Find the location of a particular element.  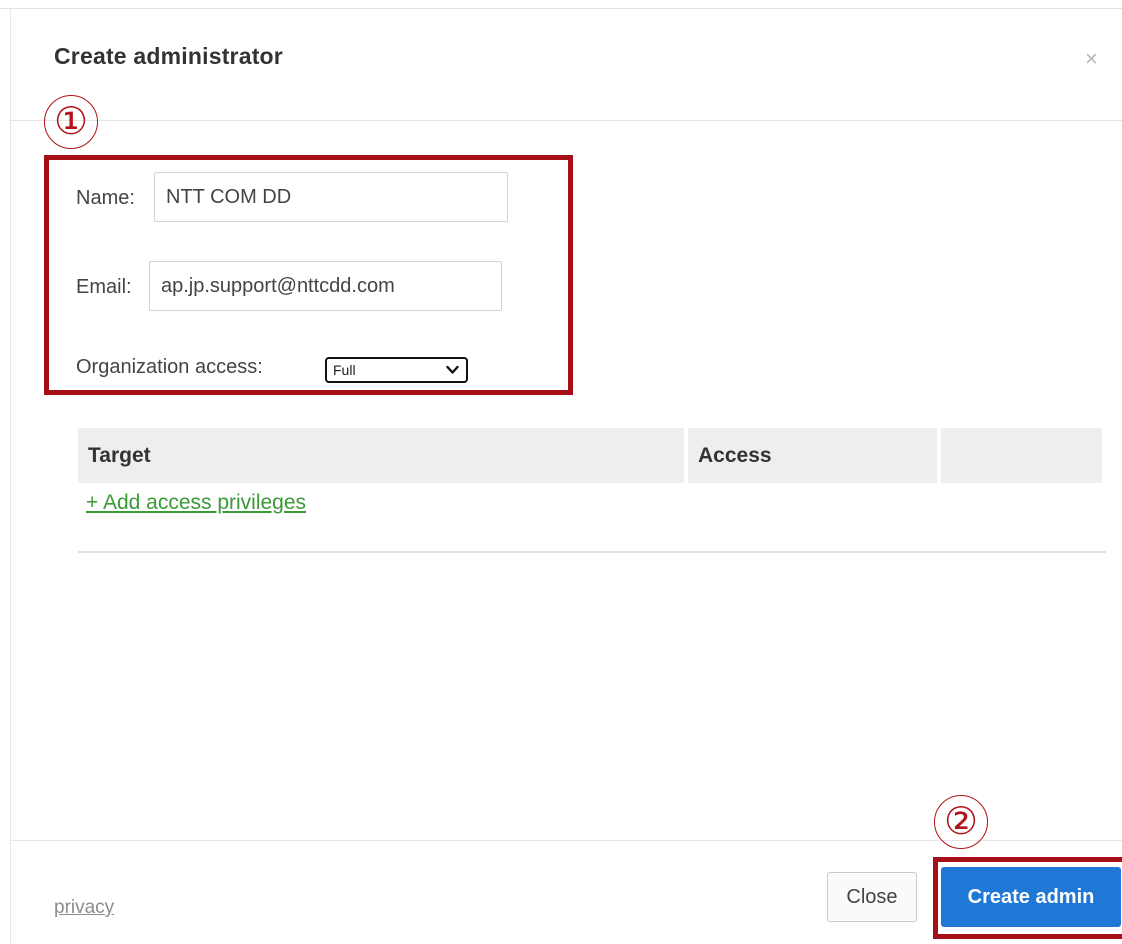

email-input is located at coordinates (325, 286).